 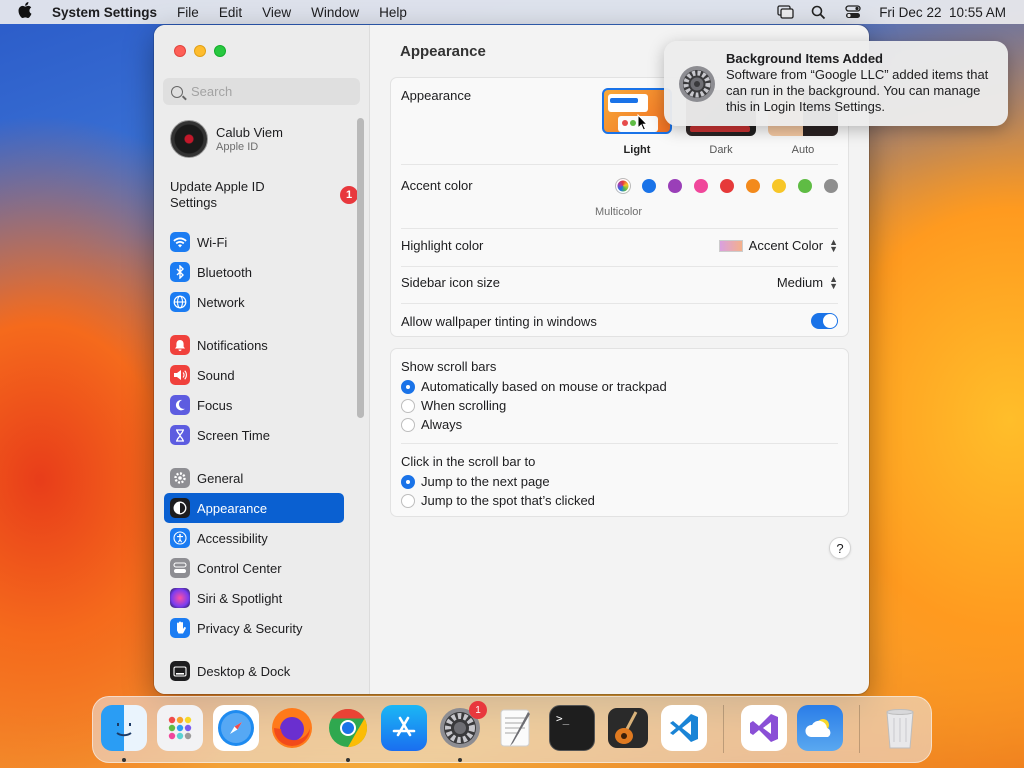 What do you see at coordinates (276, 12) in the screenshot?
I see `menu-view: View` at bounding box center [276, 12].